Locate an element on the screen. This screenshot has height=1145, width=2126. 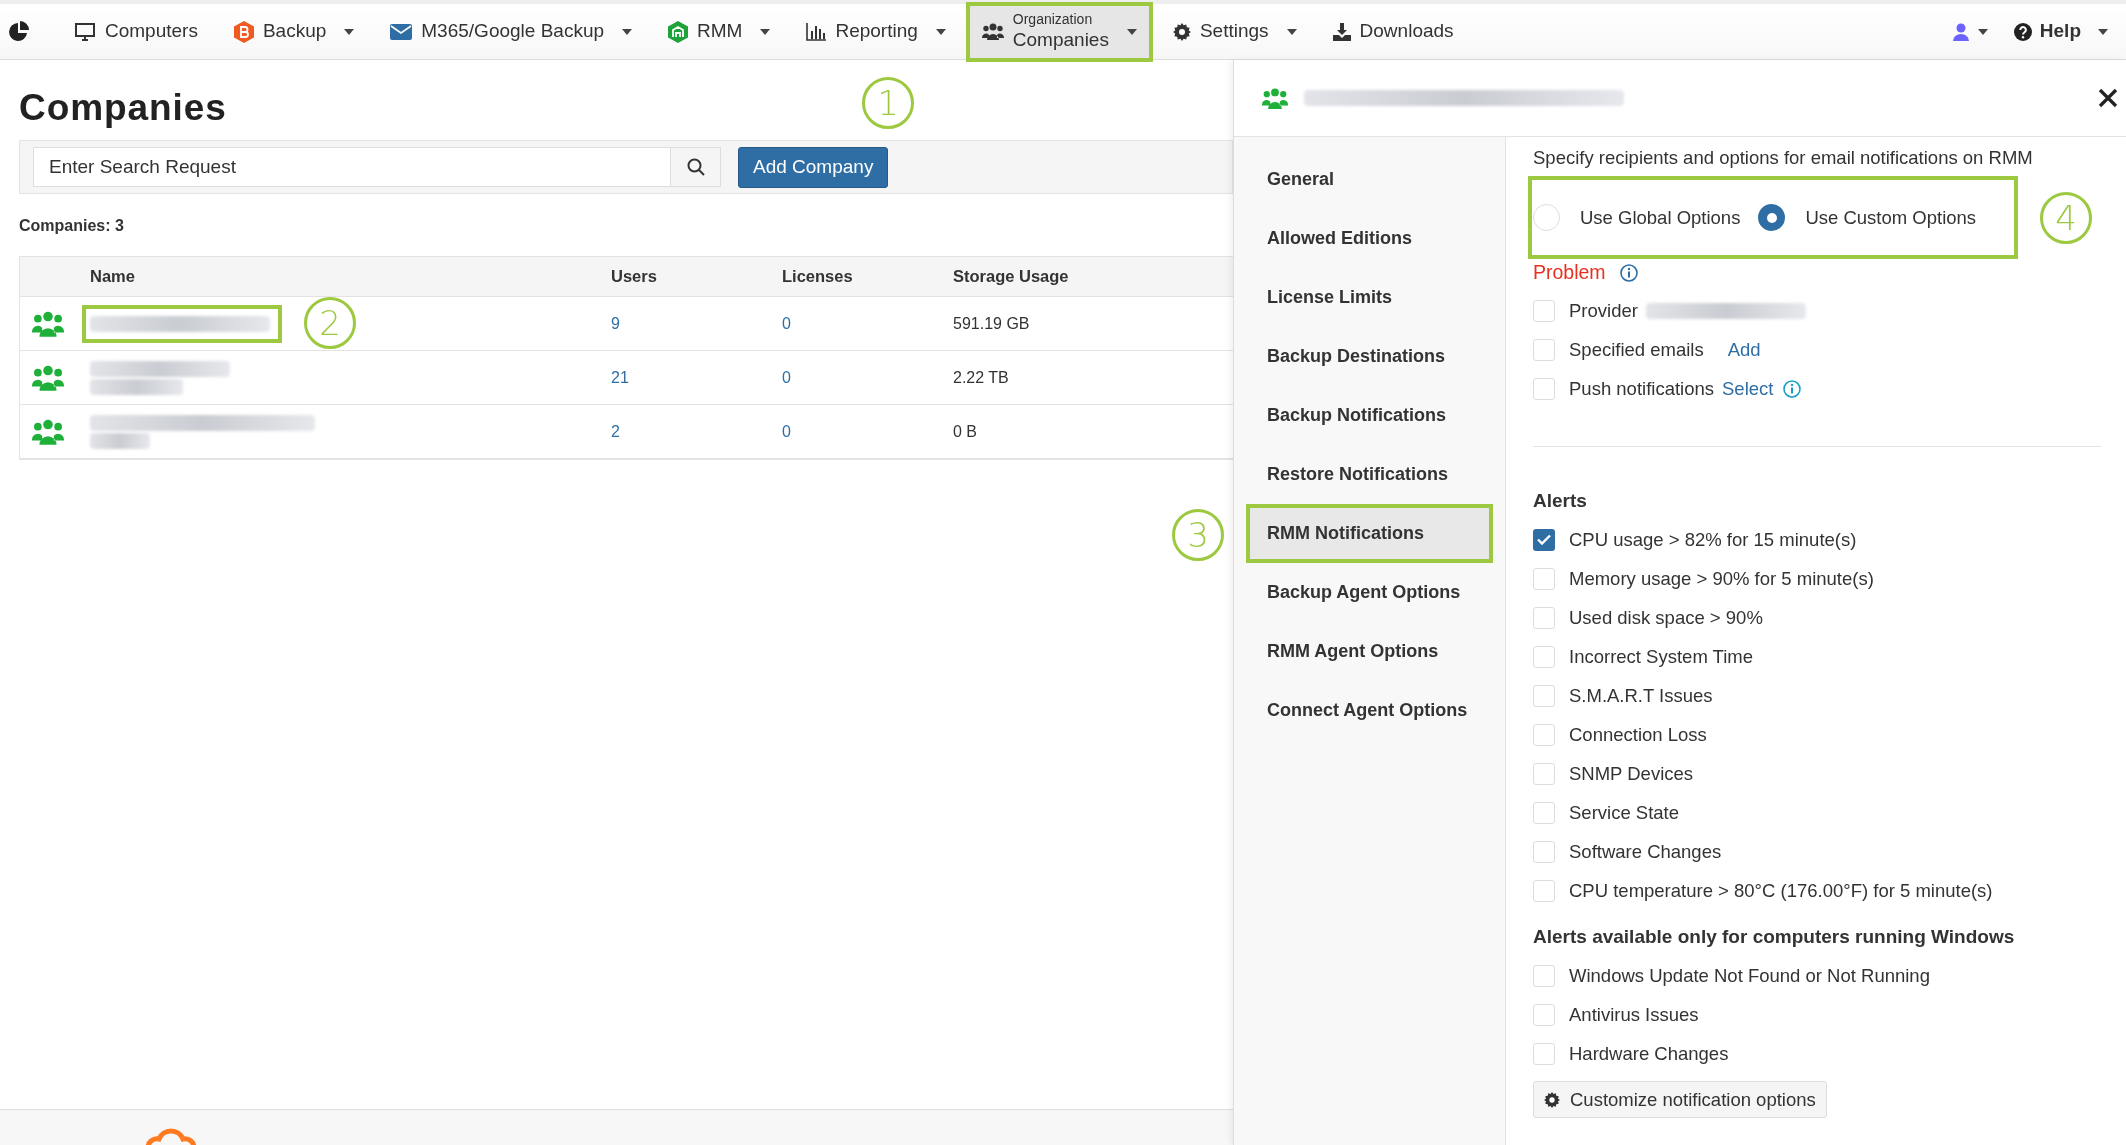
nav-menu-item: Computers is located at coordinates (136, 31).